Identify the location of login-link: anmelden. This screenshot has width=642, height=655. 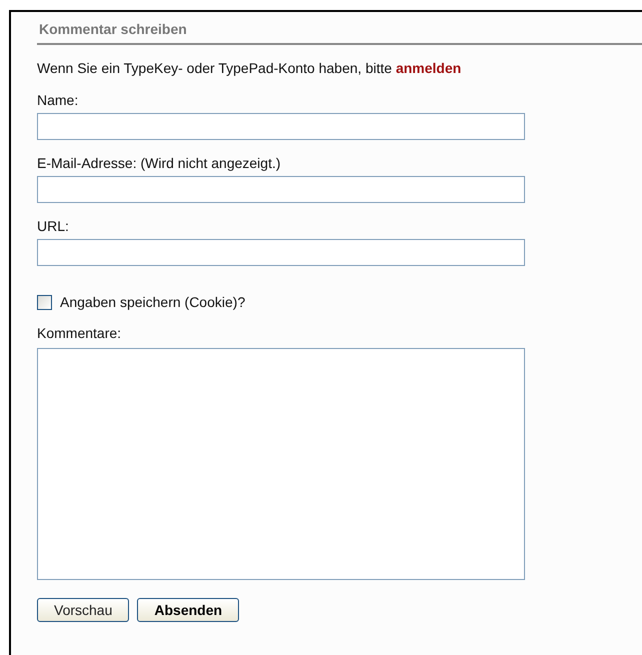
(429, 68).